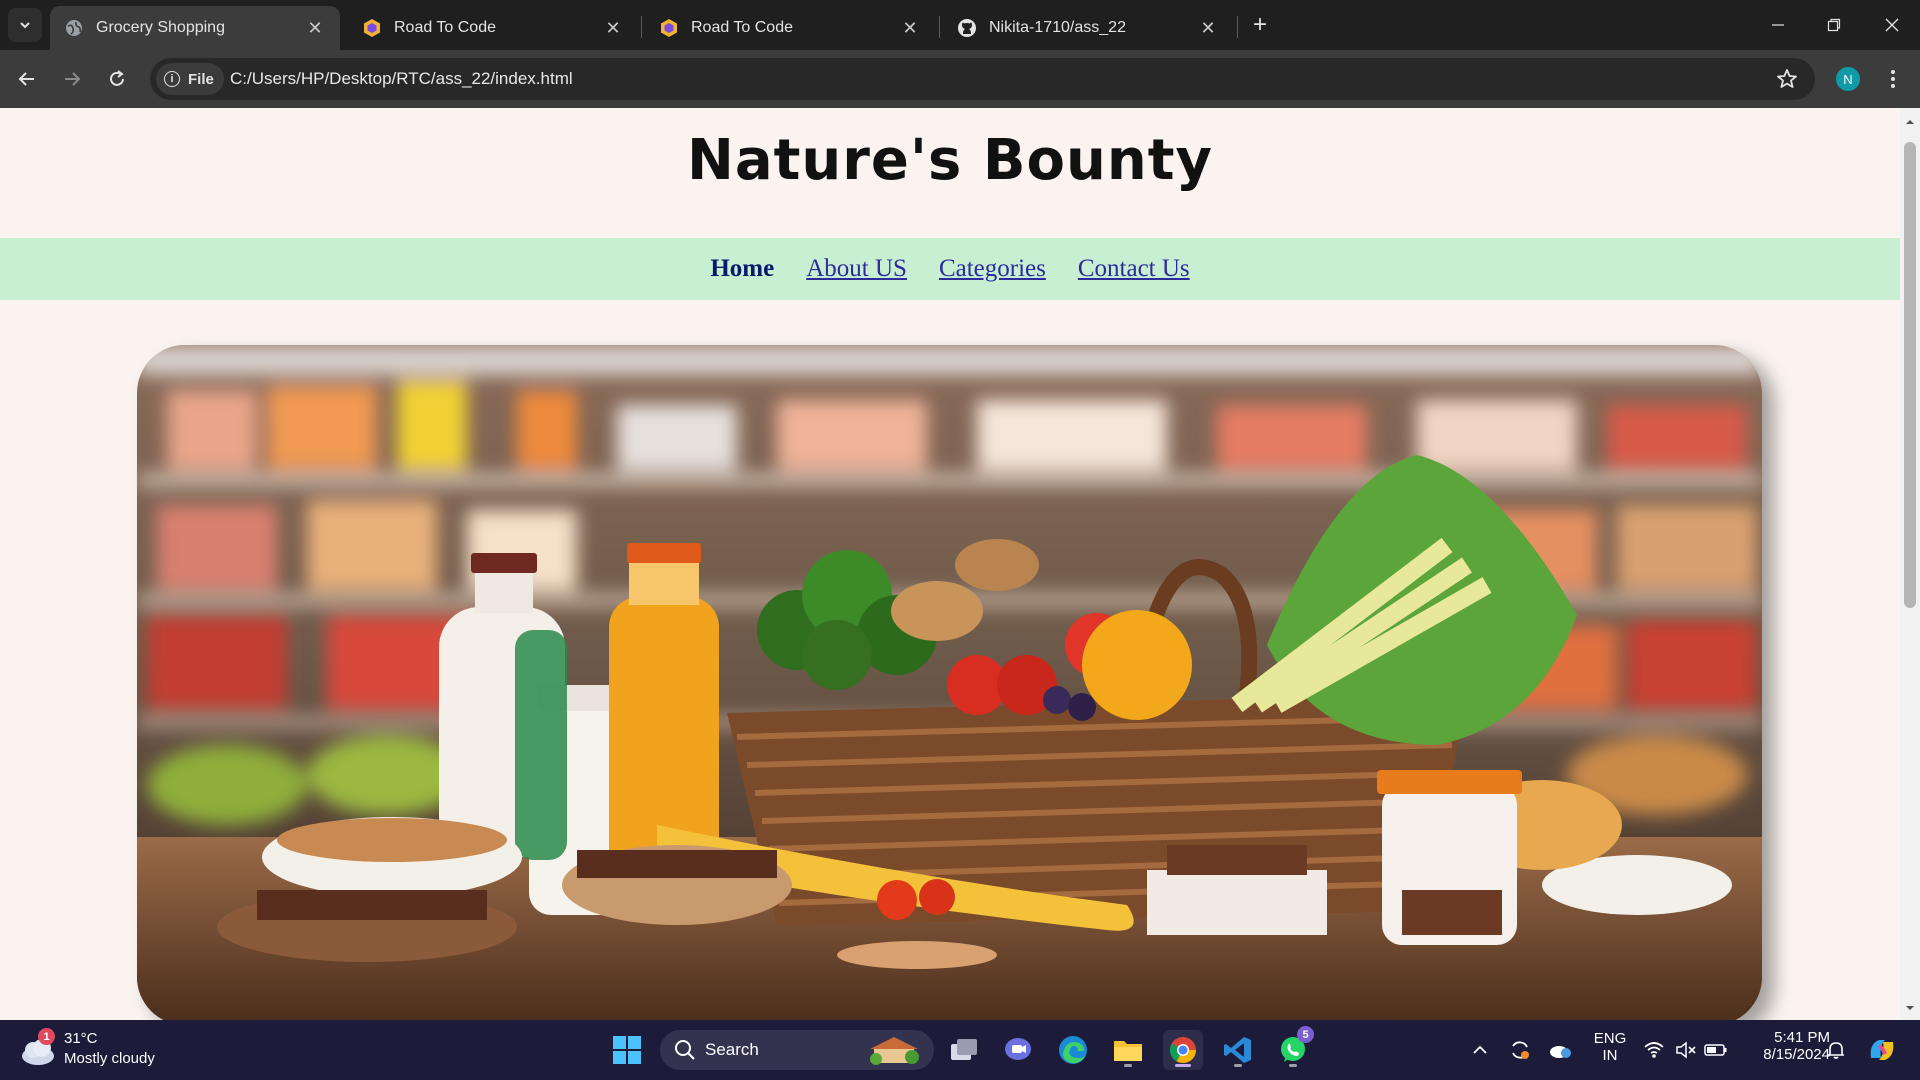 This screenshot has height=1080, width=1920. What do you see at coordinates (1910, 122) in the screenshot?
I see `scroll-up-arrow-icon` at bounding box center [1910, 122].